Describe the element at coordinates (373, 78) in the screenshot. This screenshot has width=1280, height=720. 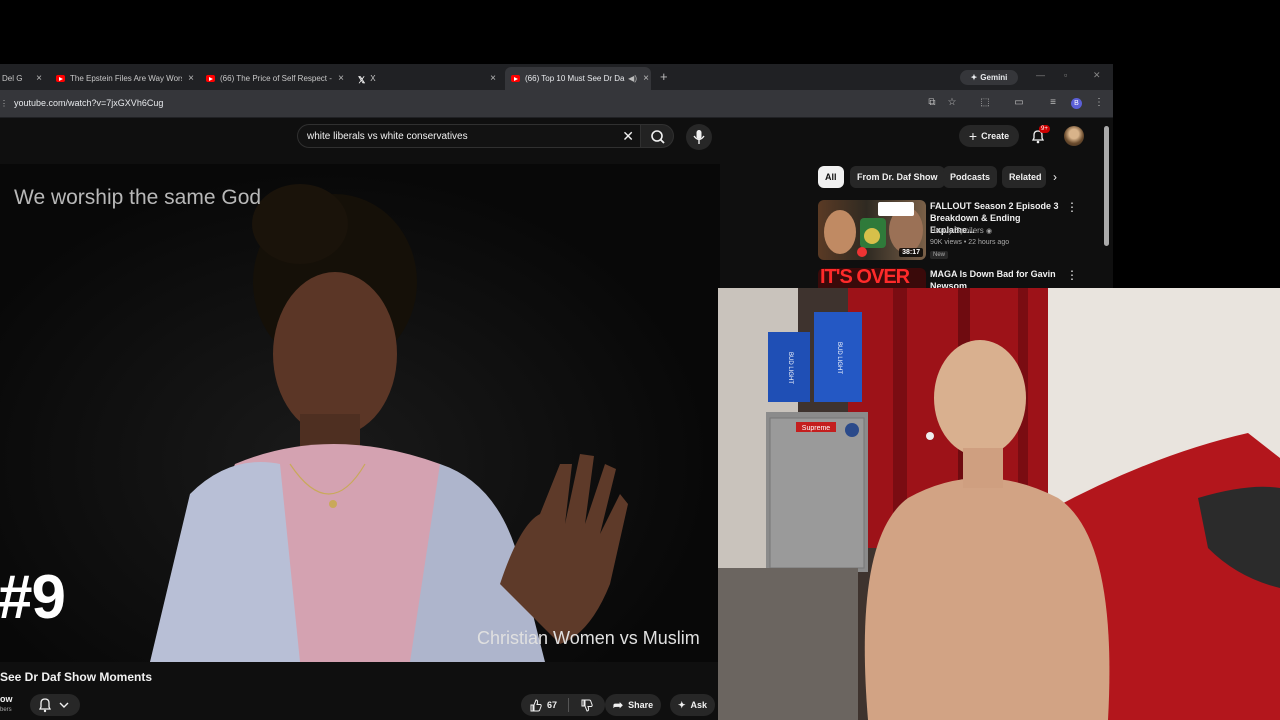
I see `tab-title: X` at that location.